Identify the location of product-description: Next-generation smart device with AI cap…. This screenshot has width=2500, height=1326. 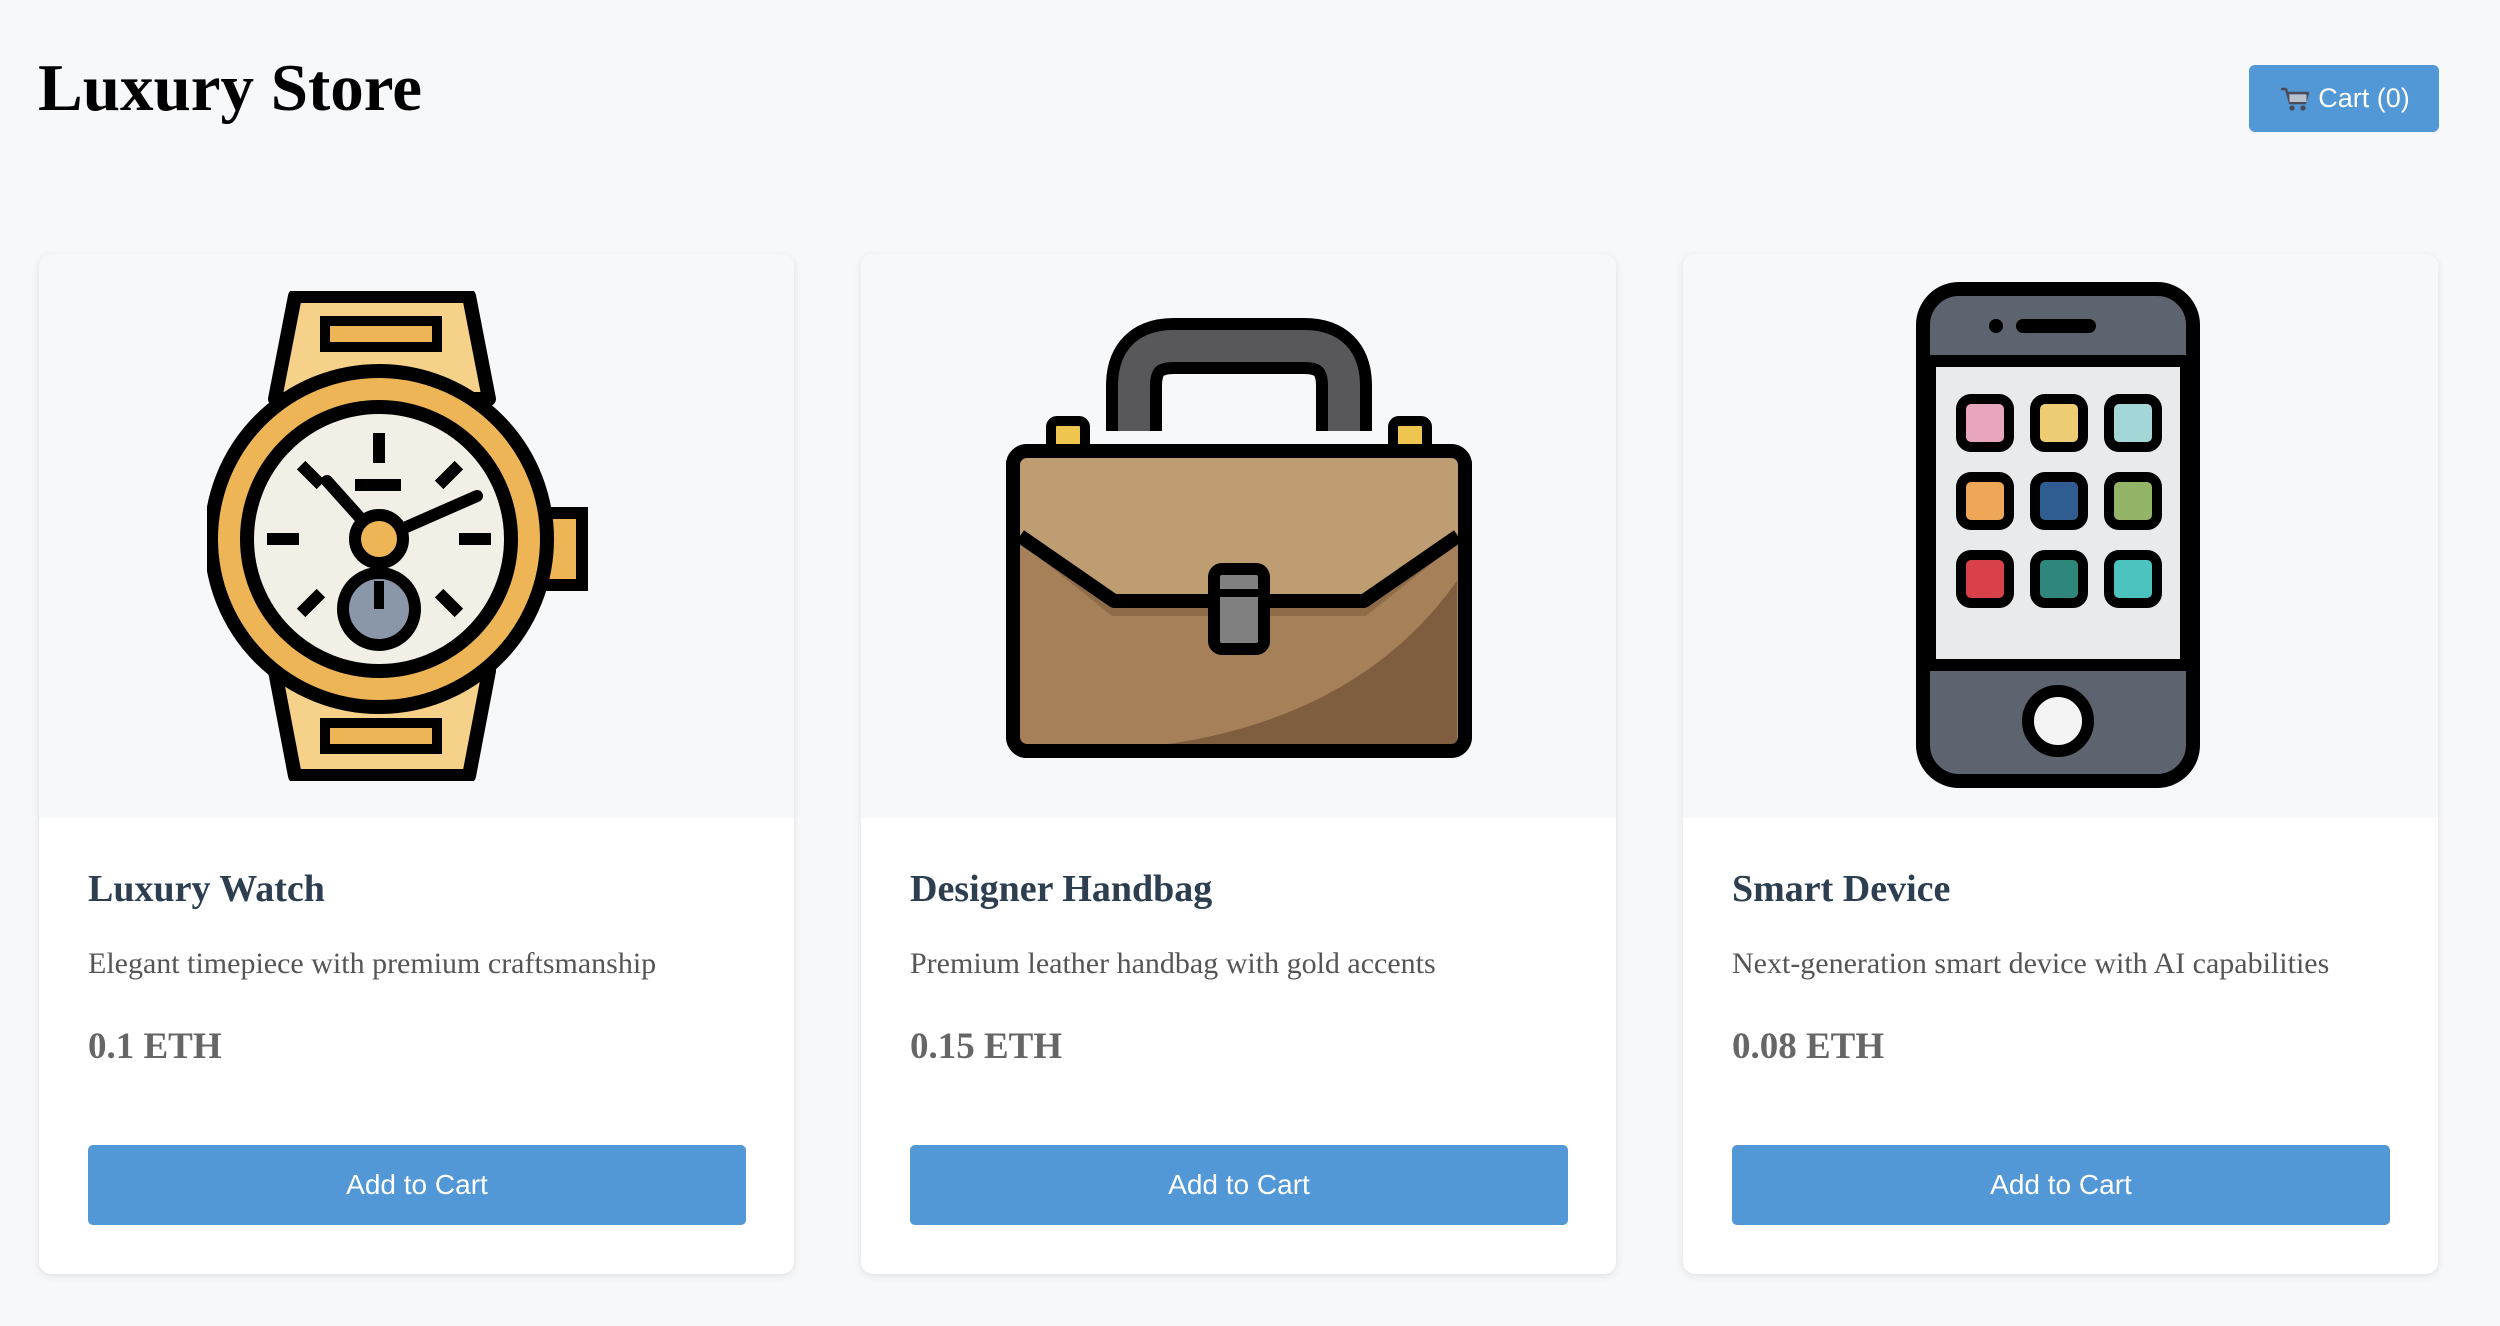
(2031, 963).